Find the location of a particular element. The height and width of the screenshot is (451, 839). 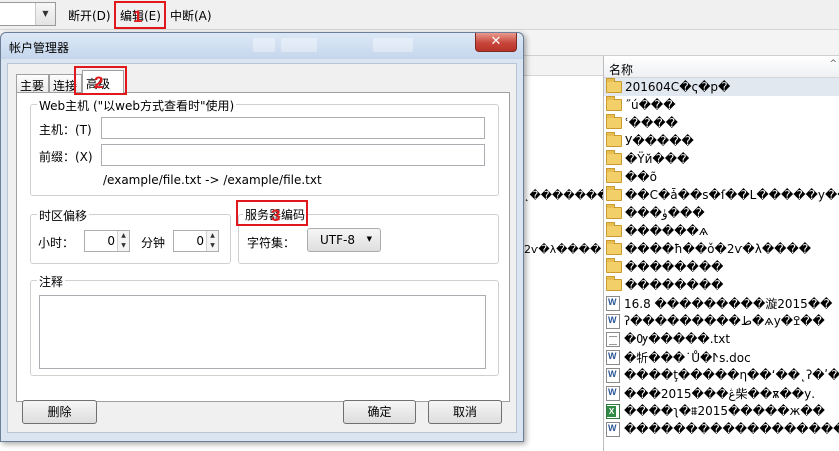

dialog-titlebar: 帐户管理器 ✕ is located at coordinates (262, 46).